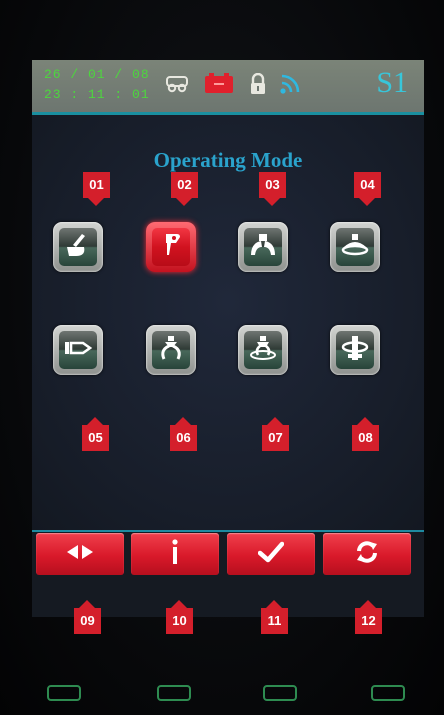  I want to click on engine-icon, so click(177, 84).